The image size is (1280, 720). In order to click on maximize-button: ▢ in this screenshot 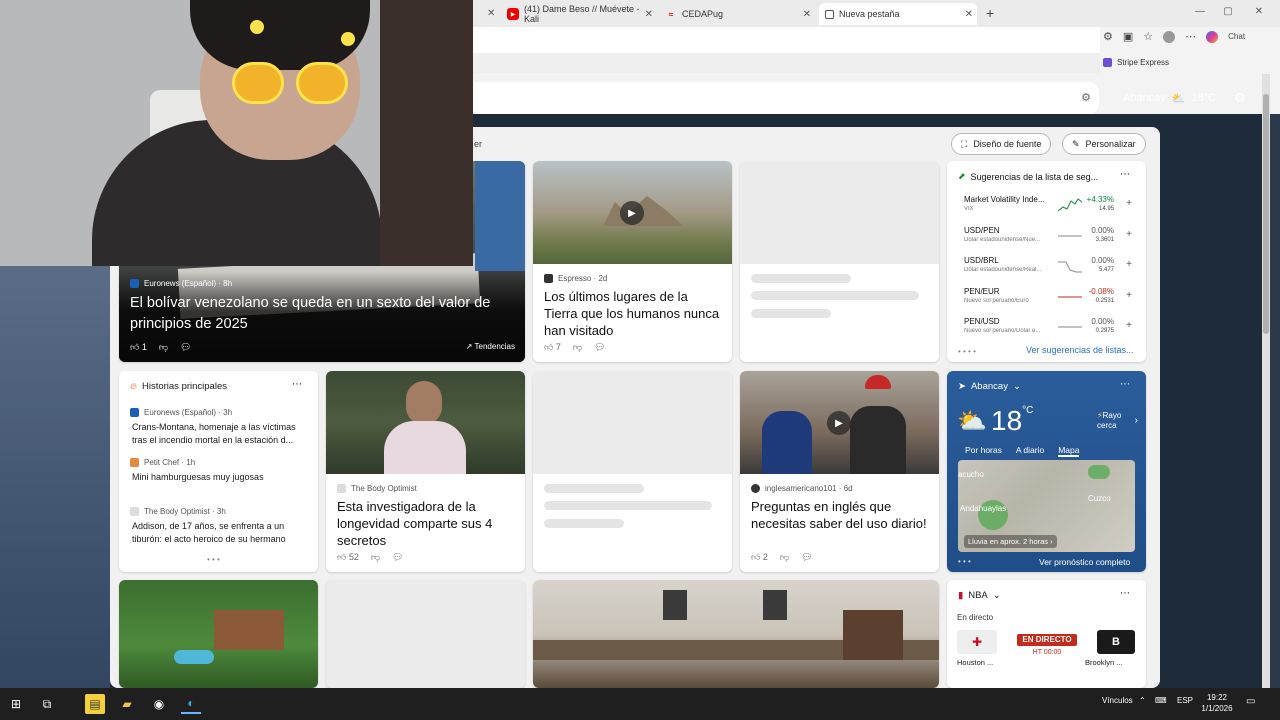, I will do `click(1228, 11)`.